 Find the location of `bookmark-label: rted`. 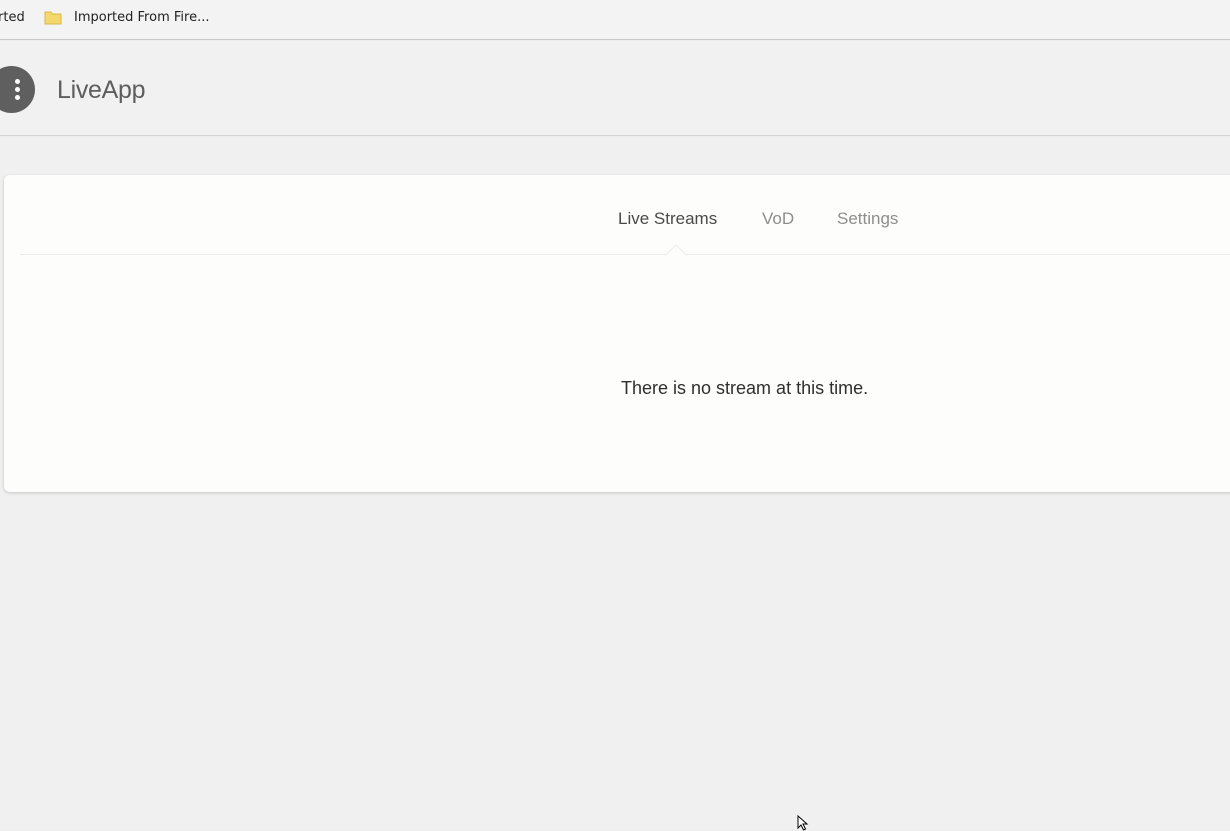

bookmark-label: rted is located at coordinates (12, 17).